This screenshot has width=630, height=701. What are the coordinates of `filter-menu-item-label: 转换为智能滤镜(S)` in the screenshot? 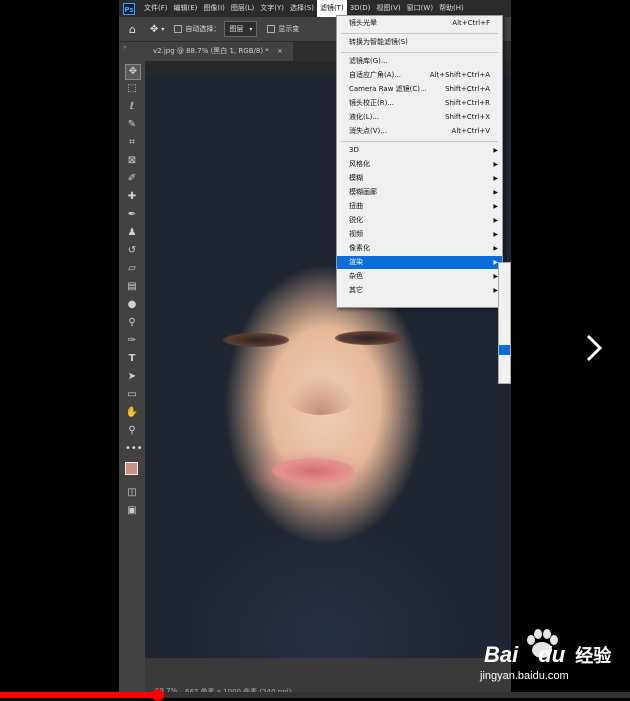 It's located at (378, 42).